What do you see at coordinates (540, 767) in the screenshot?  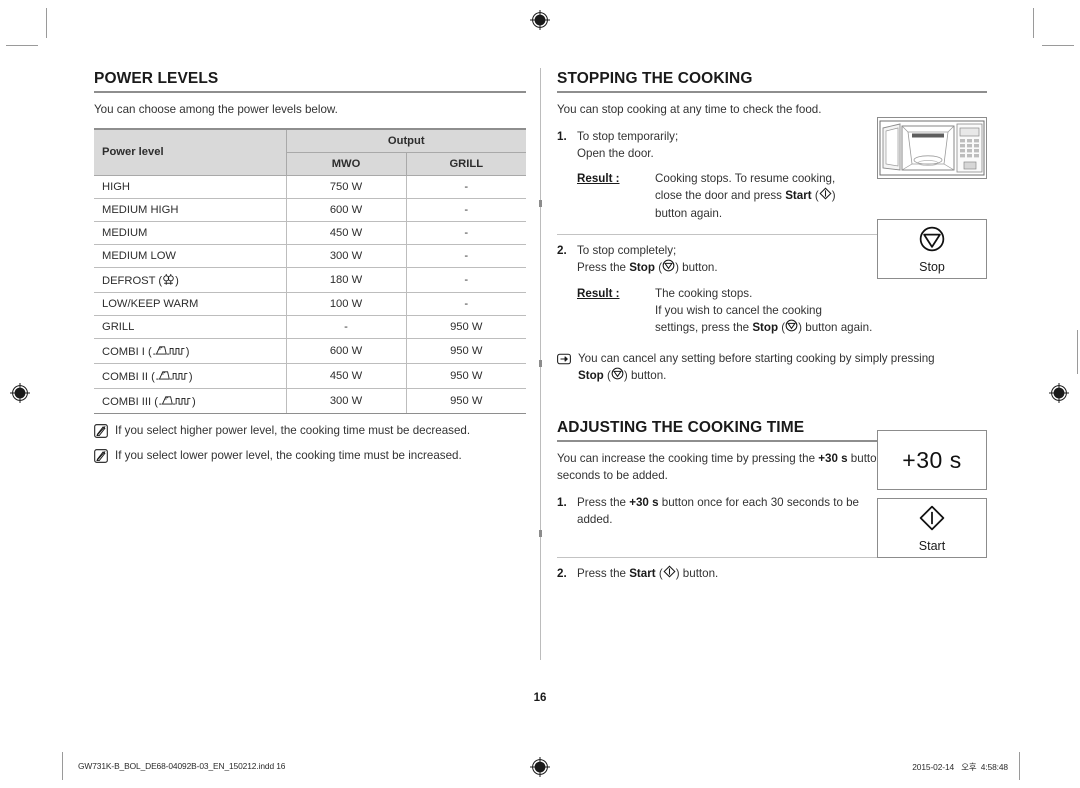 I see `registration-mark-bottom-center` at bounding box center [540, 767].